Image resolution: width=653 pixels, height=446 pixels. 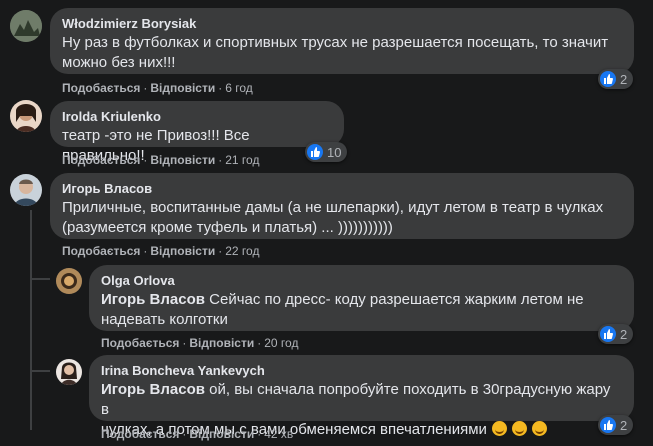 What do you see at coordinates (197, 117) in the screenshot?
I see `author-name: Irolda Kriulenko` at bounding box center [197, 117].